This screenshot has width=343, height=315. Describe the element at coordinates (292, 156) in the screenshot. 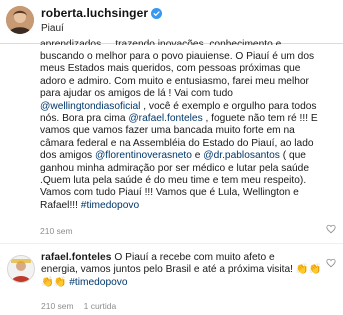

I see `text-segment: ( que` at that location.